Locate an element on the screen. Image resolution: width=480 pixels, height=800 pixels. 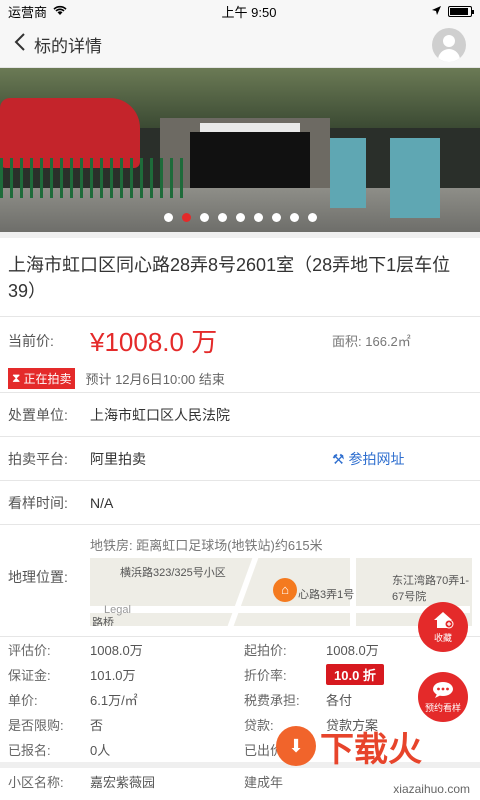
watermark-text: 下载火 is located at coordinates (371, 749).